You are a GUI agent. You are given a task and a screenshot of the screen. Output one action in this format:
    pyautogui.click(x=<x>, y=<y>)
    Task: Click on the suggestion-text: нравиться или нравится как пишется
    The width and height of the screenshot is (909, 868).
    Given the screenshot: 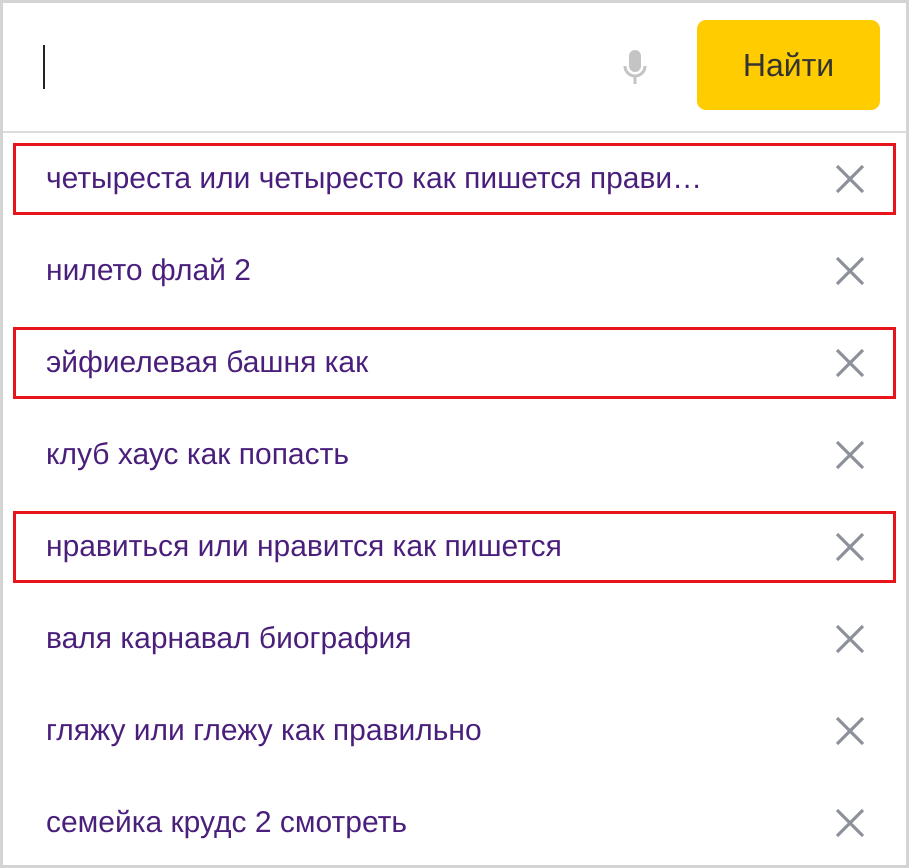 What is the action you would take?
    pyautogui.click(x=440, y=547)
    